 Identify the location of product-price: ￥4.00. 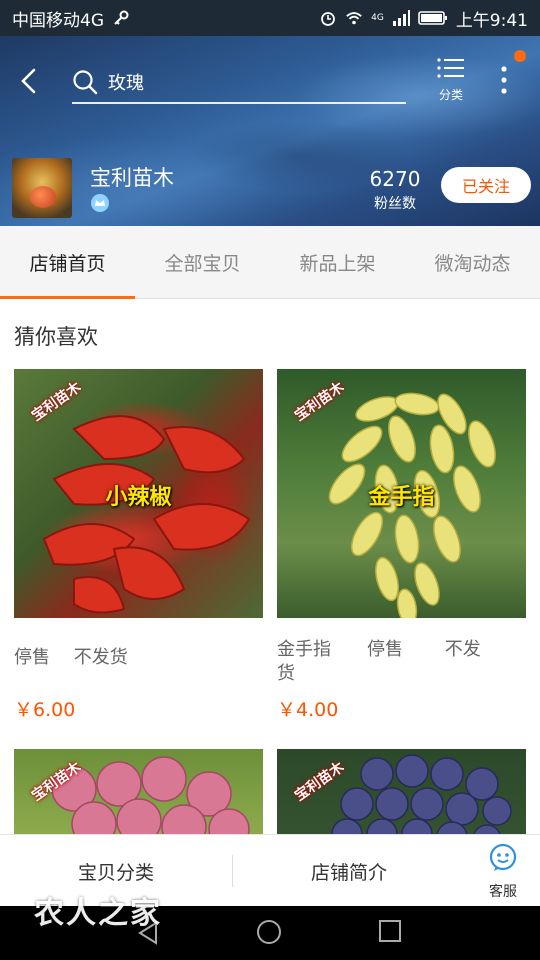
(308, 710).